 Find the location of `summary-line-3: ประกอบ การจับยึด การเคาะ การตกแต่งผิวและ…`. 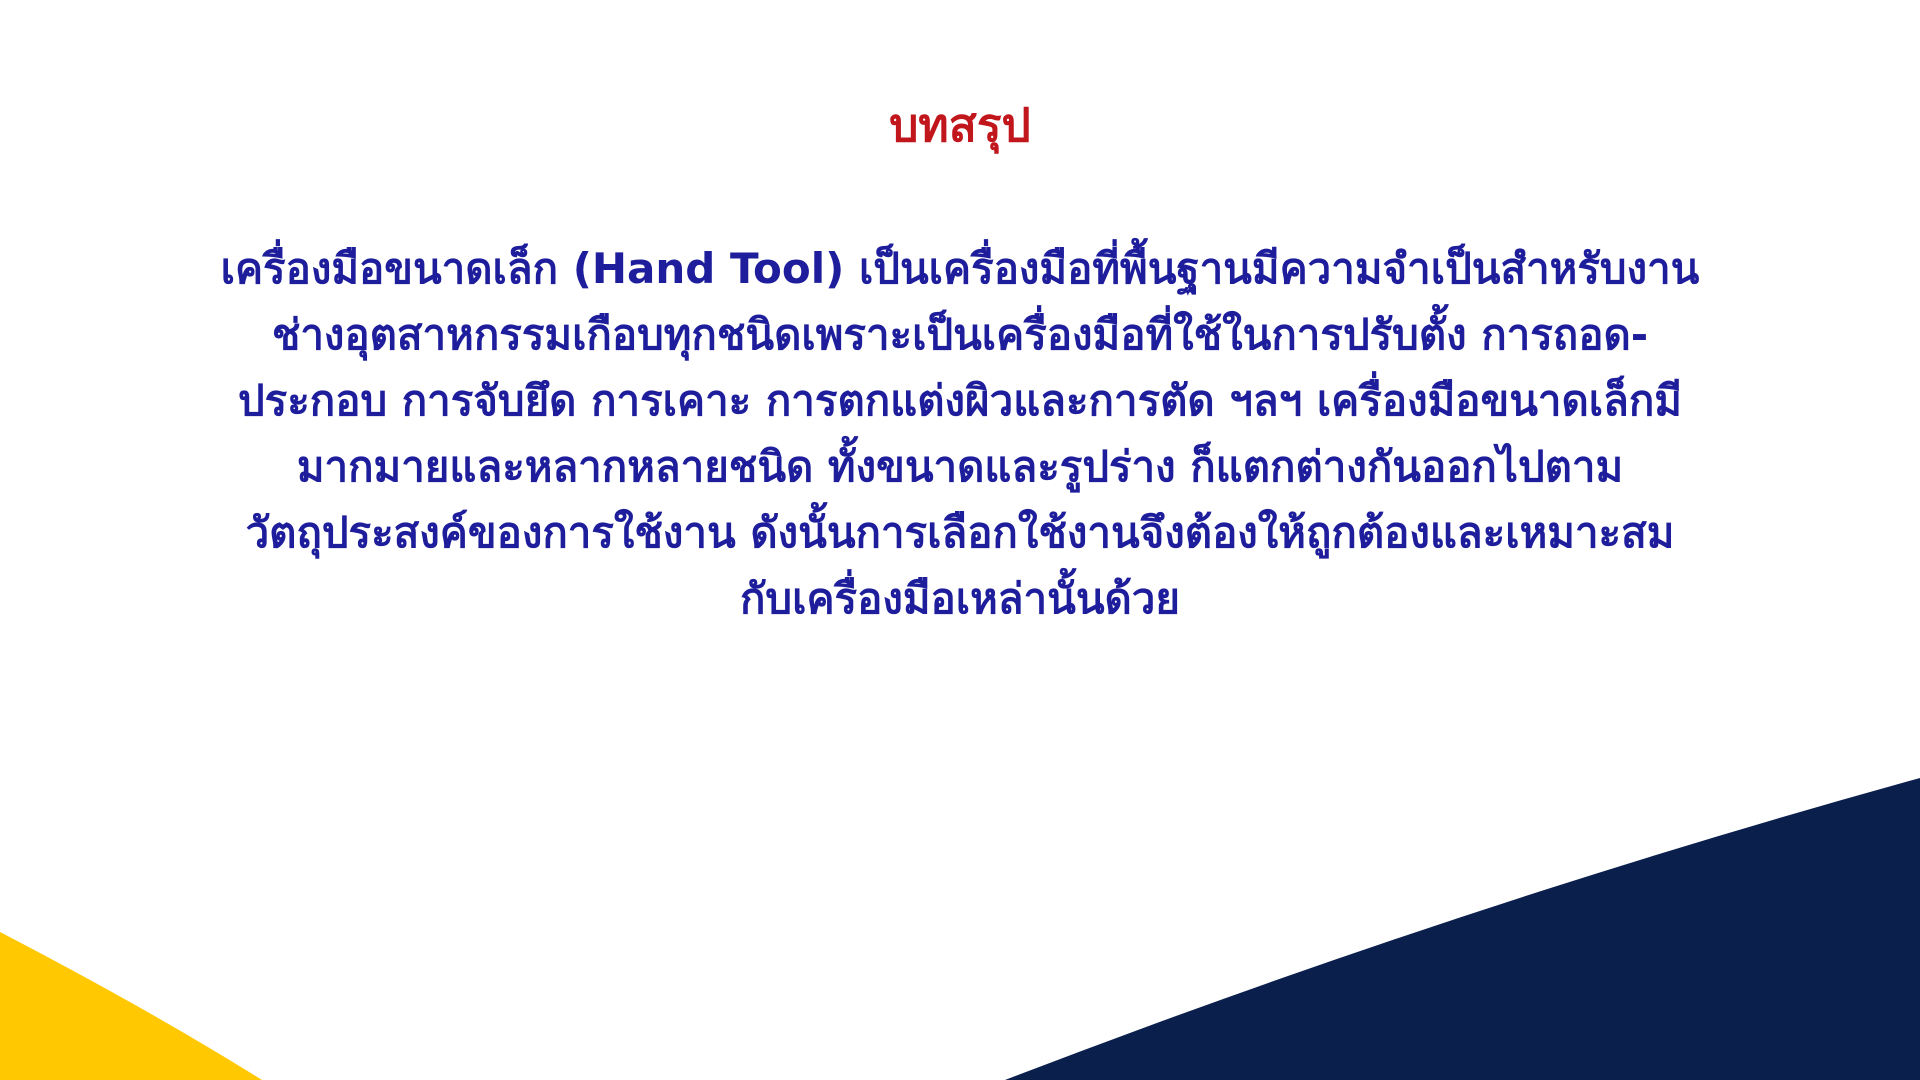

summary-line-3: ประกอบ การจับยึด การเคาะ การตกแต่งผิวและ… is located at coordinates (960, 400).